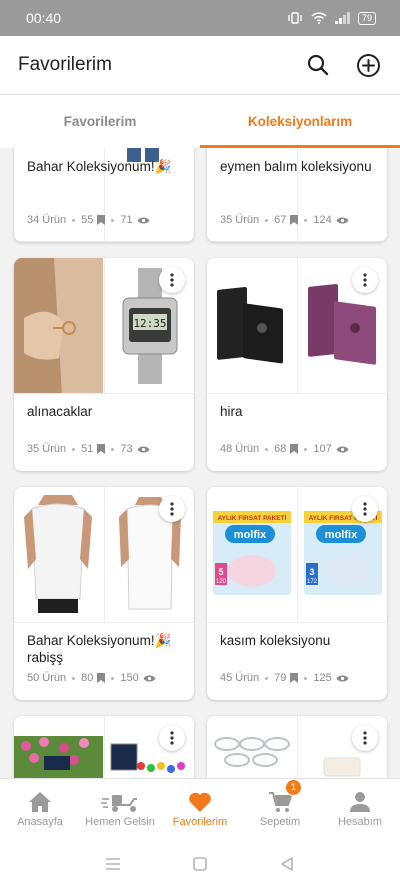  What do you see at coordinates (366, 18) in the screenshot?
I see `battery-icon: 79` at bounding box center [366, 18].